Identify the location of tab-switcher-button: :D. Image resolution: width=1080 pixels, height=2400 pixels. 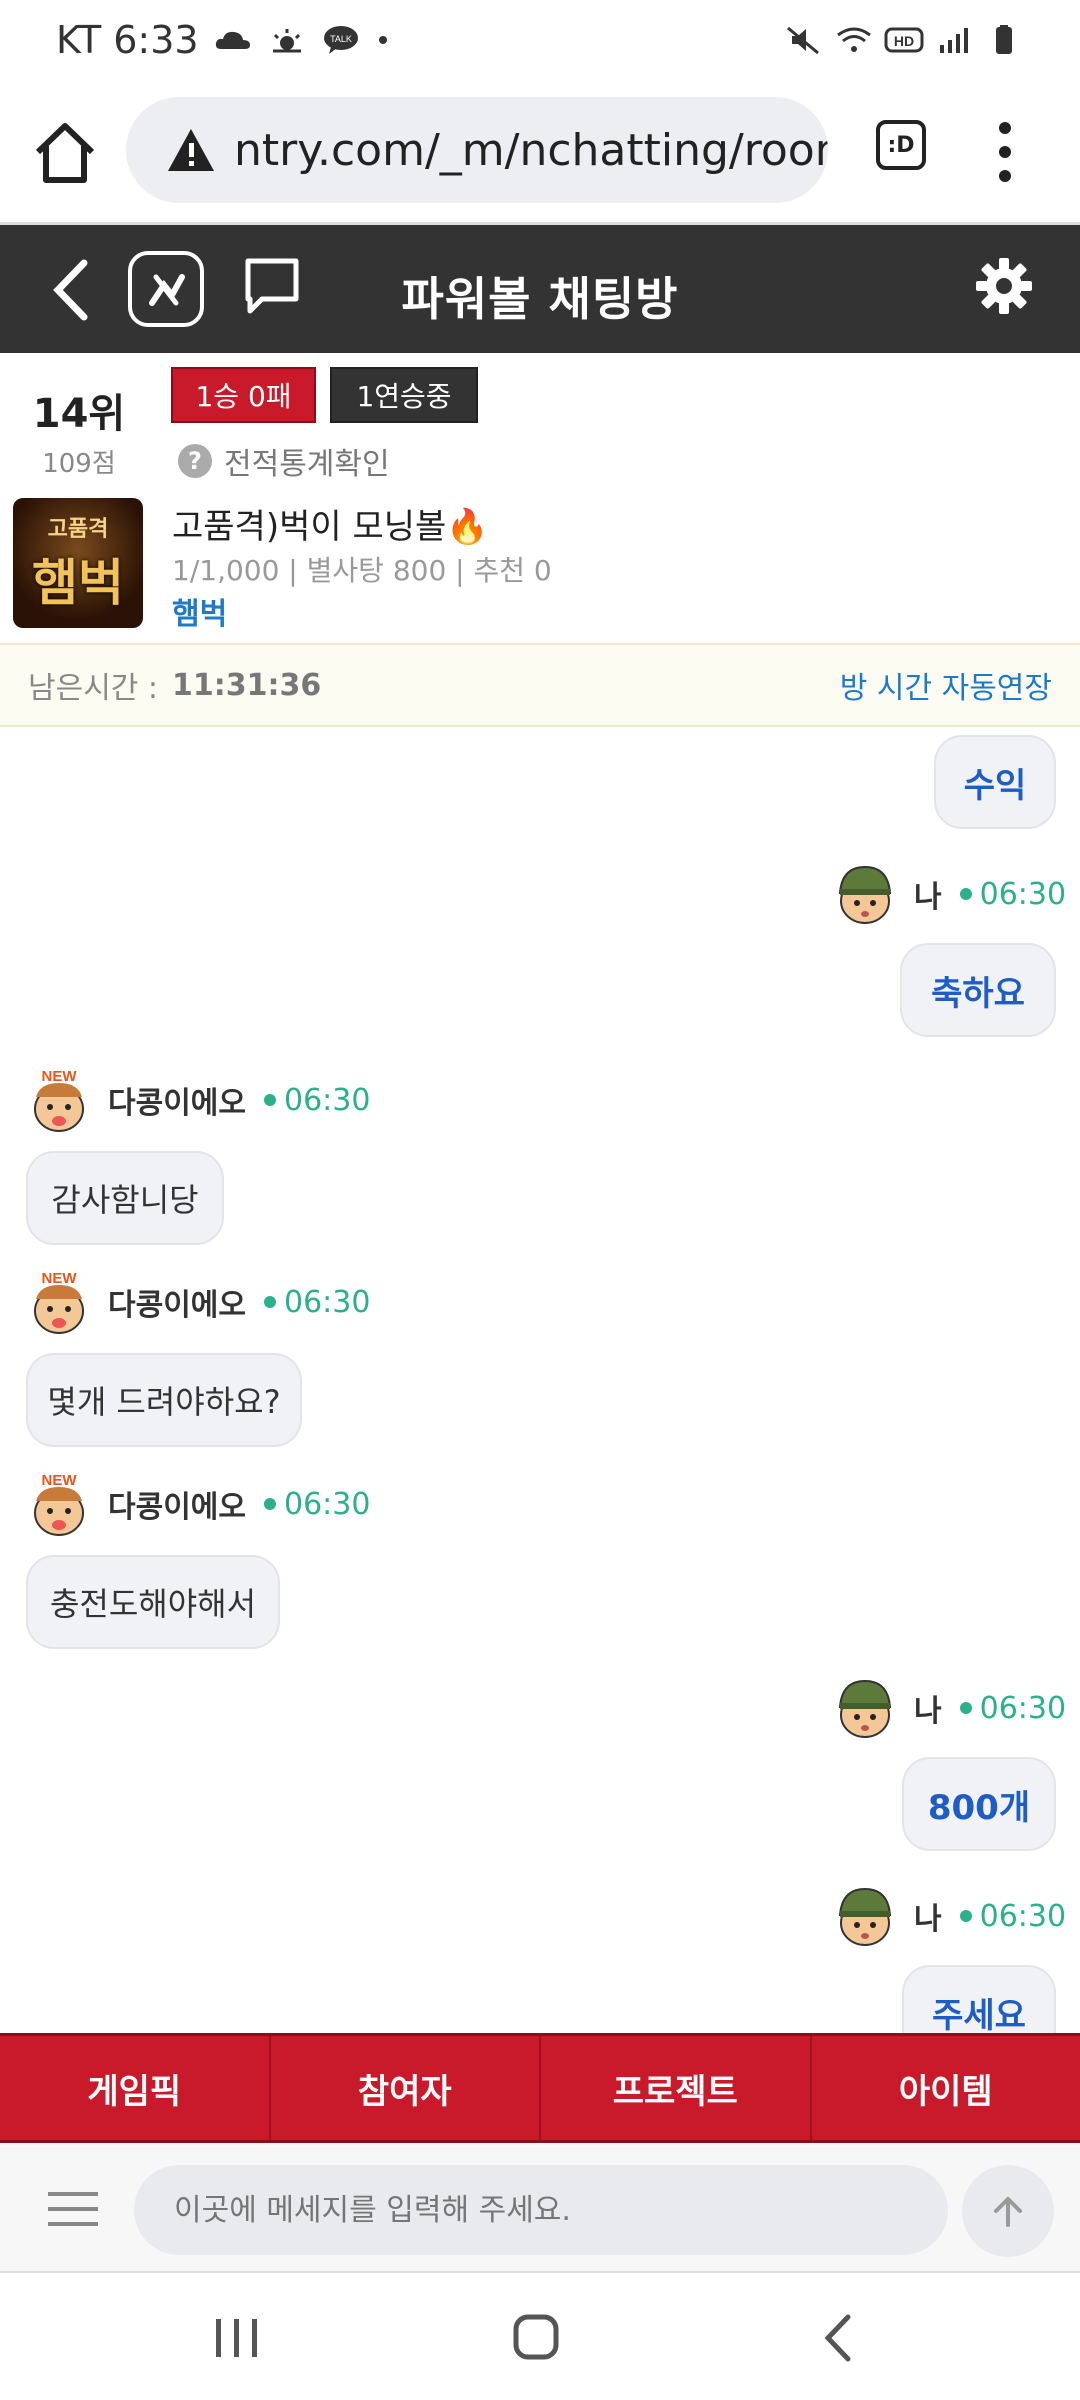
(901, 145).